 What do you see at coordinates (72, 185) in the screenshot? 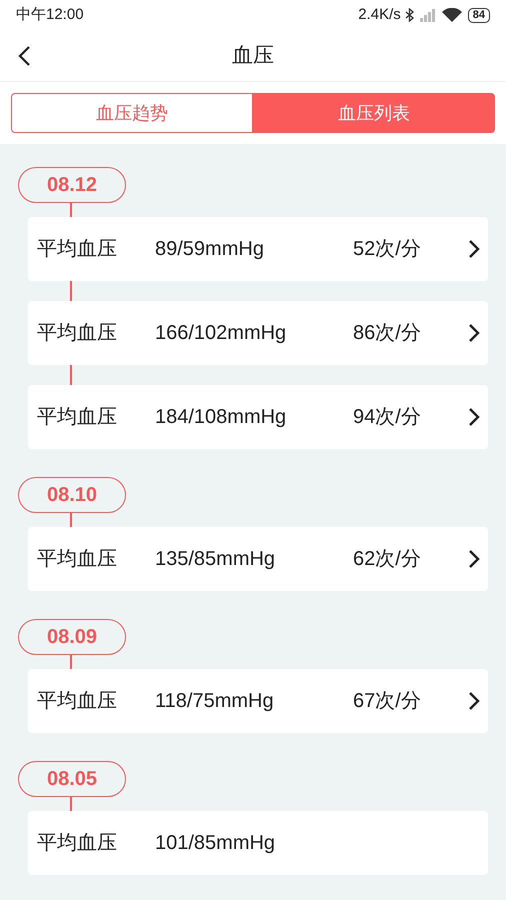
I see `date-pill: 08.12` at bounding box center [72, 185].